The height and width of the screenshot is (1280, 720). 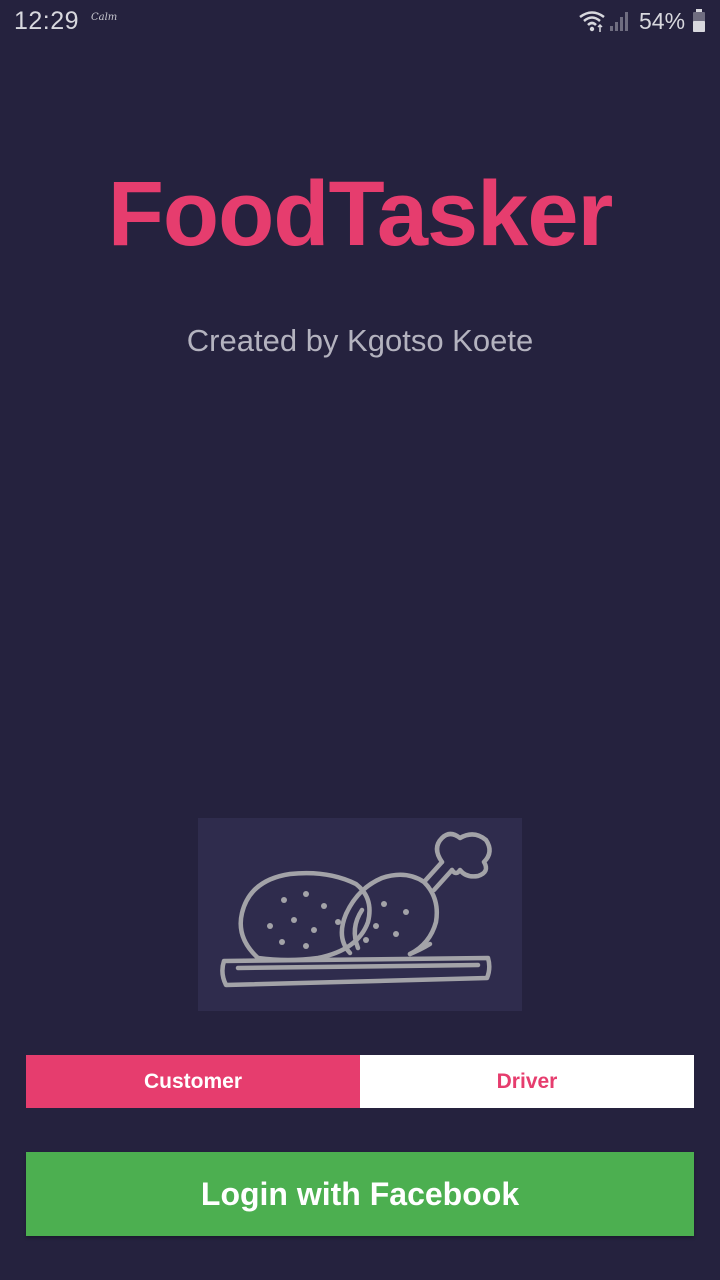 I want to click on wifi-icon, so click(x=592, y=23).